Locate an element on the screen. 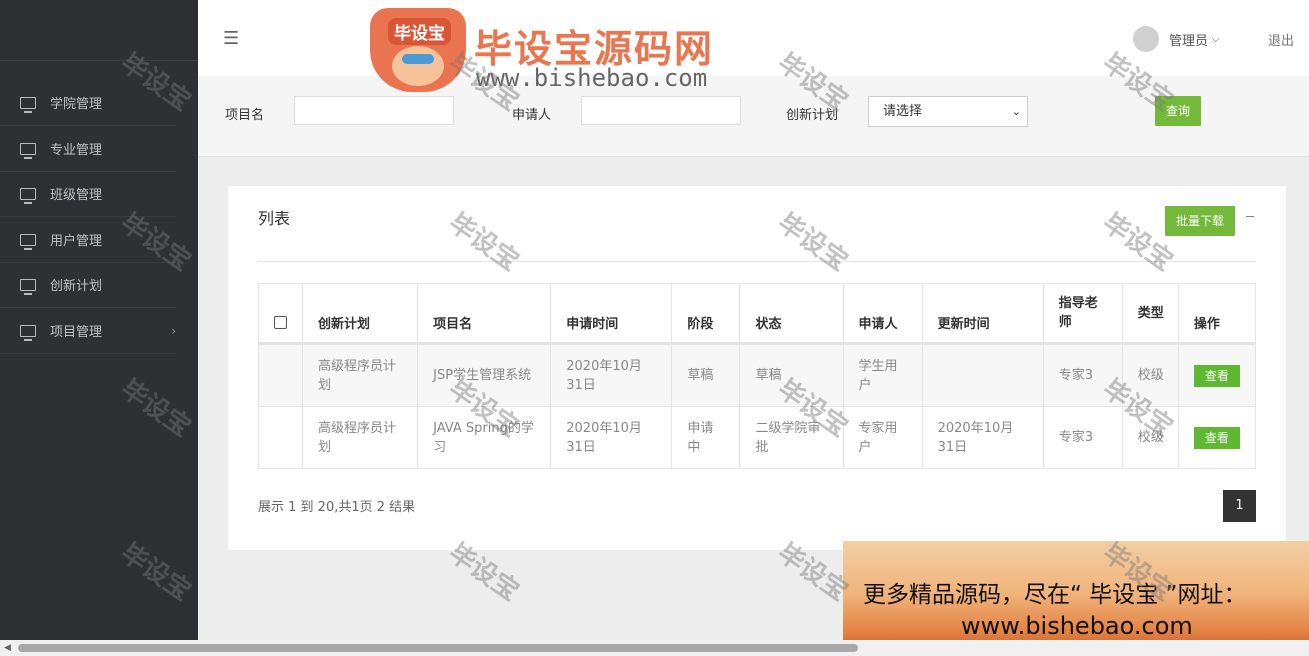  chevron-down-icon: ⌄ is located at coordinates (1016, 111).